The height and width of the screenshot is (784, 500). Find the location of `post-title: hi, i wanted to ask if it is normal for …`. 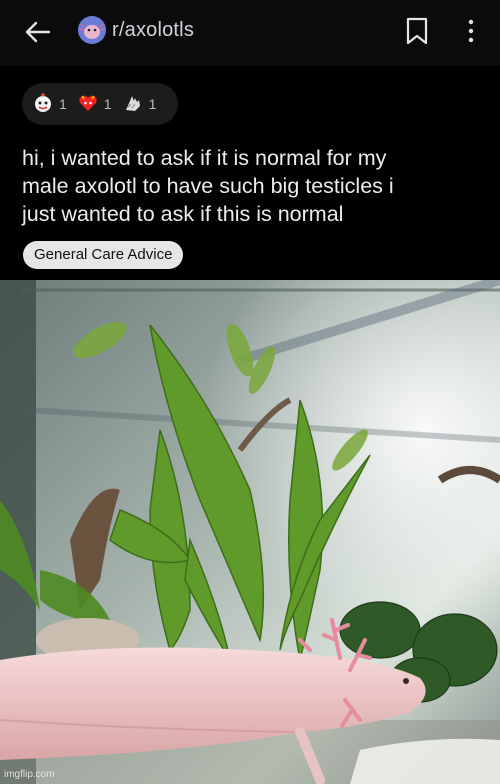

post-title: hi, i wanted to ask if it is normal for … is located at coordinates (252, 186).